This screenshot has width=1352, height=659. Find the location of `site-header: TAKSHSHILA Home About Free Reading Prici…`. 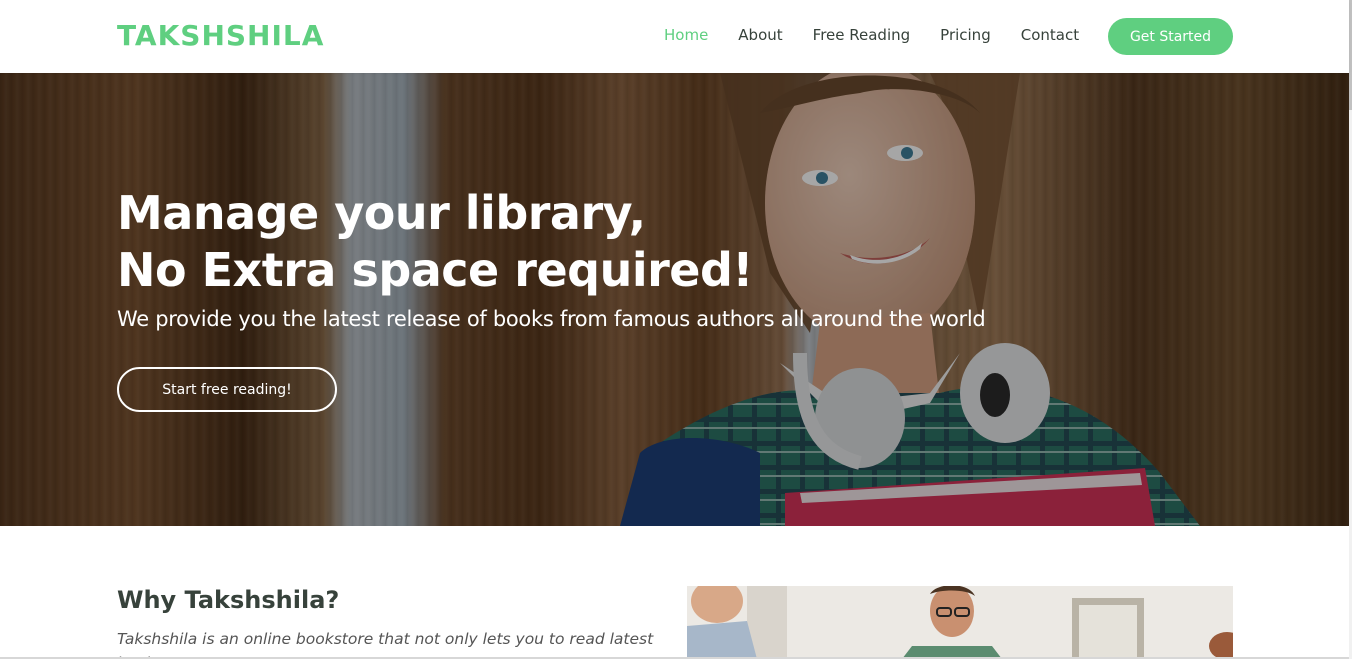

site-header: TAKSHSHILA Home About Free Reading Prici… is located at coordinates (674, 36).